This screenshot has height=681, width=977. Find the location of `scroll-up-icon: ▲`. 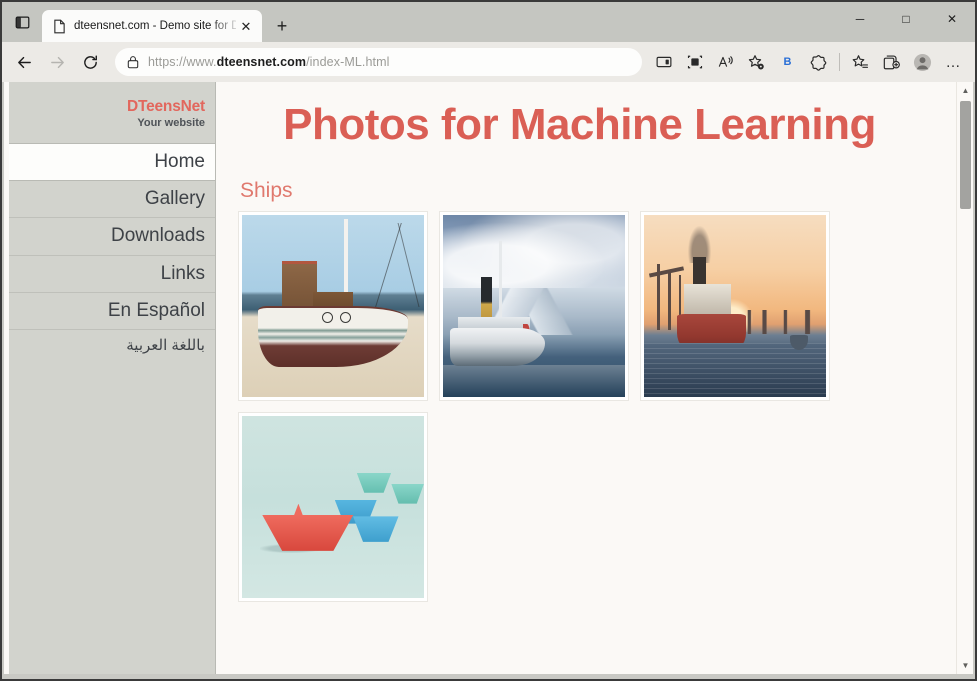

scroll-up-icon: ▲ is located at coordinates (965, 90).